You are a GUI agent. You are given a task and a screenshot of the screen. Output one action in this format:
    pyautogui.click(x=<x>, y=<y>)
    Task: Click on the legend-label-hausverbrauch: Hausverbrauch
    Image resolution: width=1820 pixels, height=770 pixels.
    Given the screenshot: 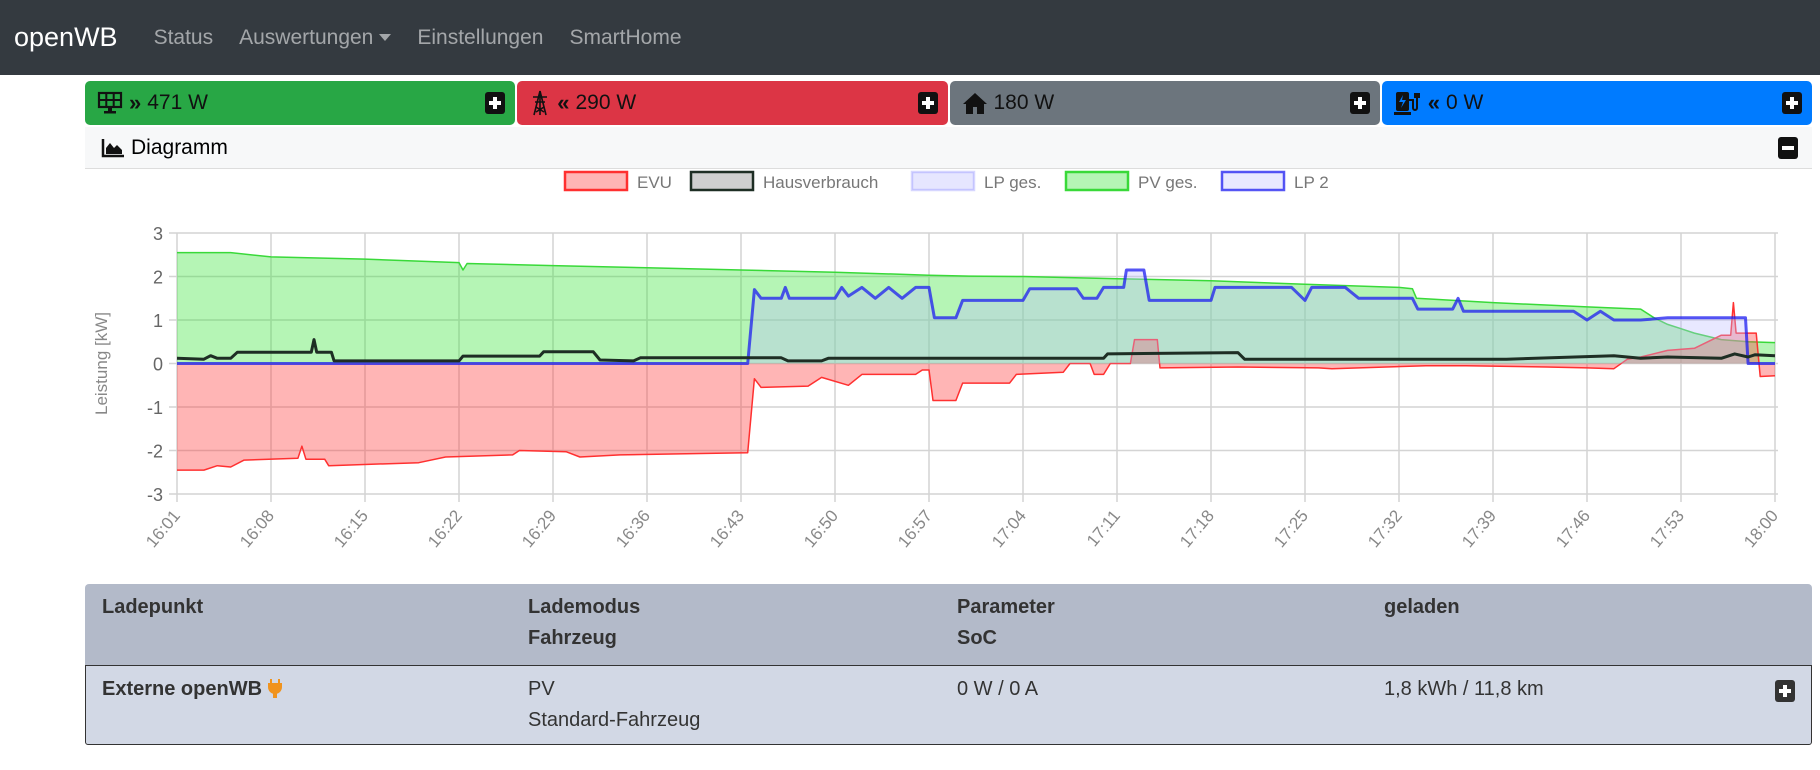 What is the action you would take?
    pyautogui.click(x=820, y=182)
    